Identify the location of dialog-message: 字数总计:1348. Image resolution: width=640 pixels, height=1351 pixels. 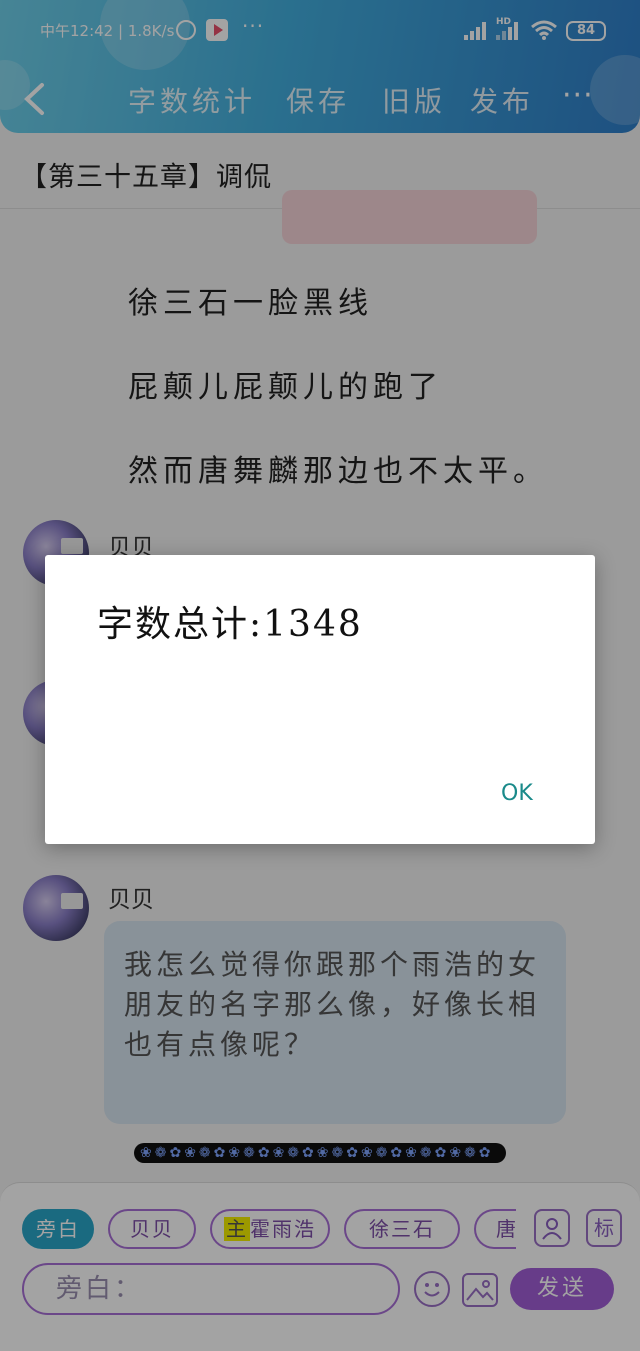
(230, 624).